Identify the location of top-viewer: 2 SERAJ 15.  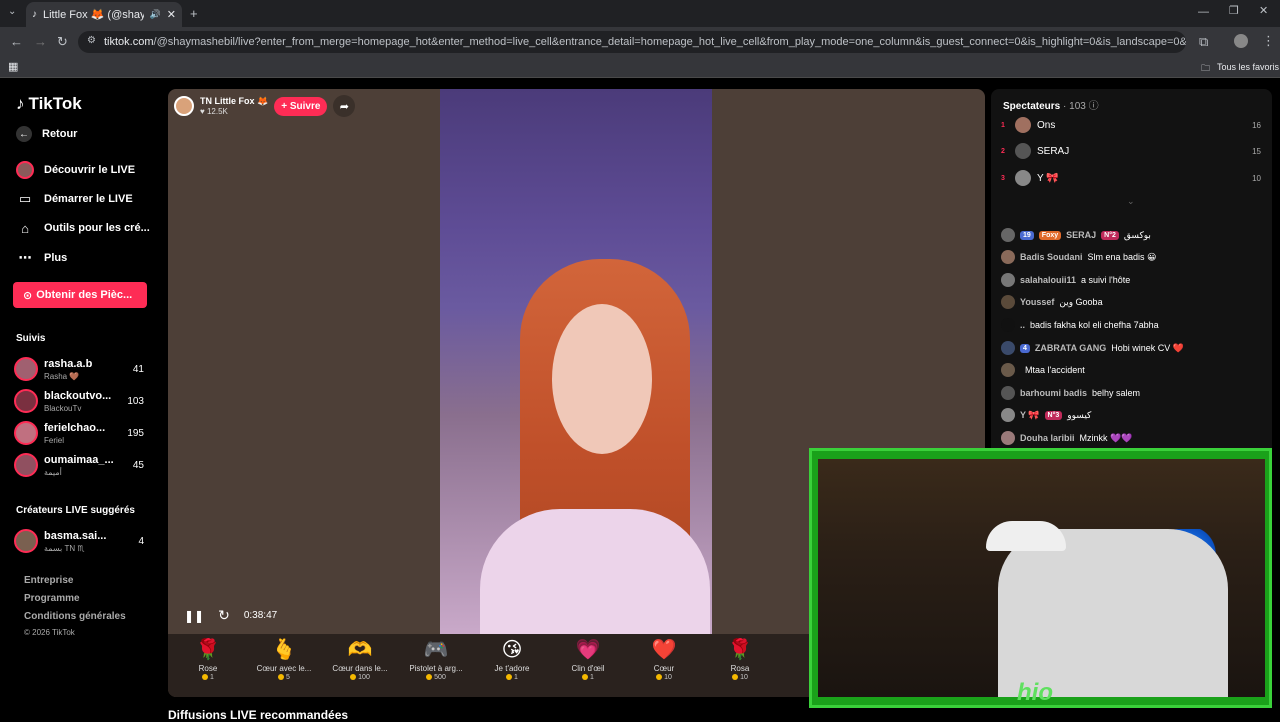
(1131, 151).